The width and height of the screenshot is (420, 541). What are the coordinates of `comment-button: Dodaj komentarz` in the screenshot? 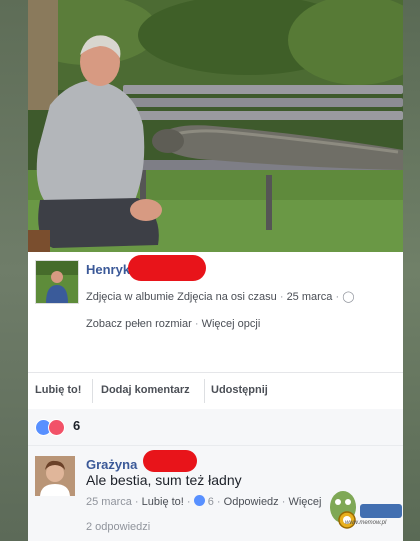 It's located at (145, 390).